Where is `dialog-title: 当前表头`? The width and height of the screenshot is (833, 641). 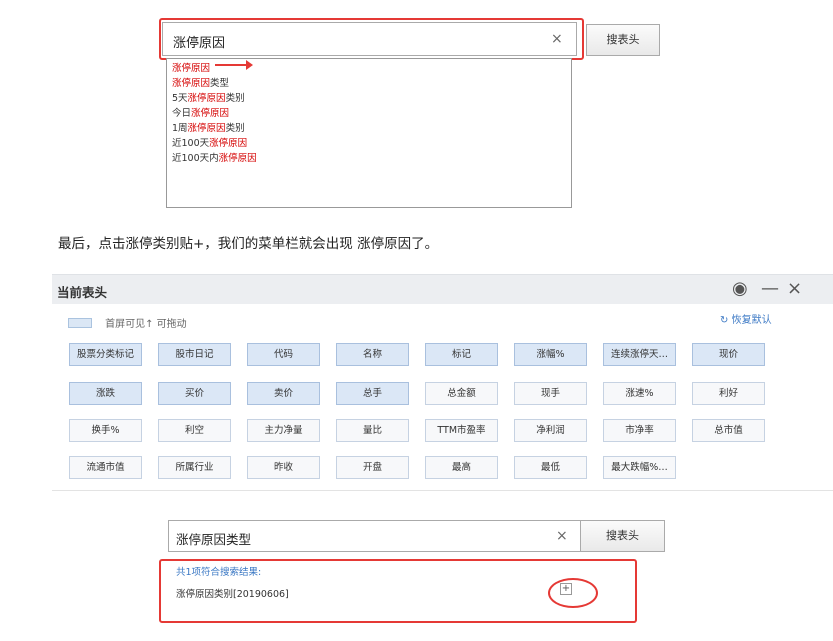
dialog-title: 当前表头 is located at coordinates (82, 292).